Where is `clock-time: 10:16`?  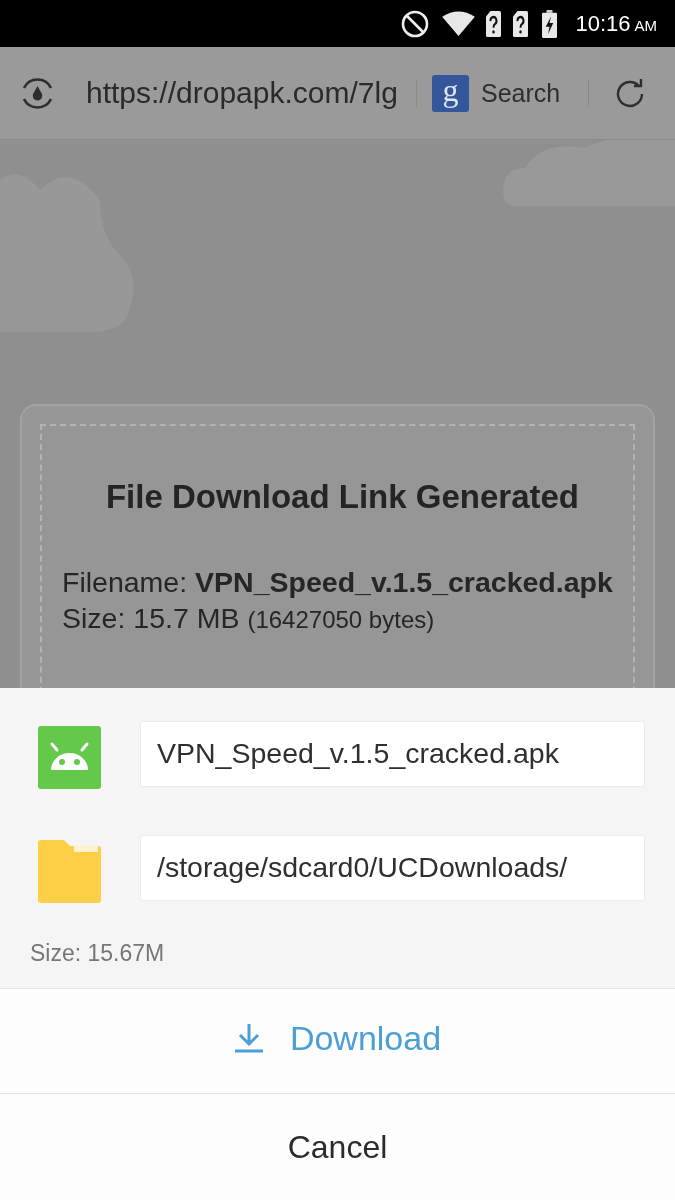
clock-time: 10:16 is located at coordinates (603, 23).